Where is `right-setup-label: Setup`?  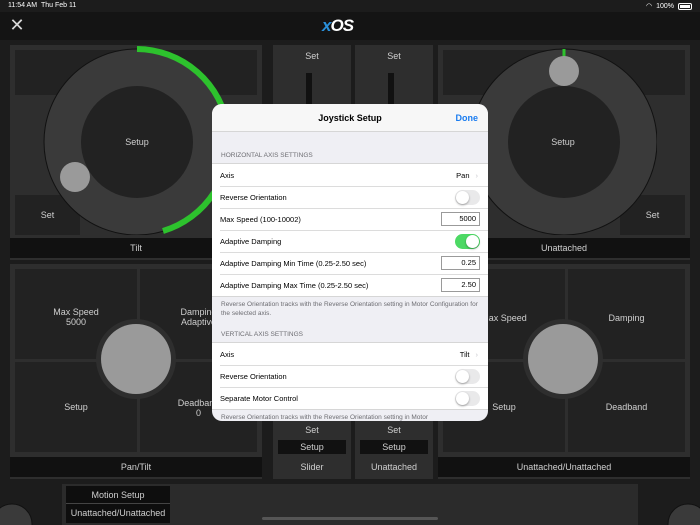 right-setup-label: Setup is located at coordinates (563, 142).